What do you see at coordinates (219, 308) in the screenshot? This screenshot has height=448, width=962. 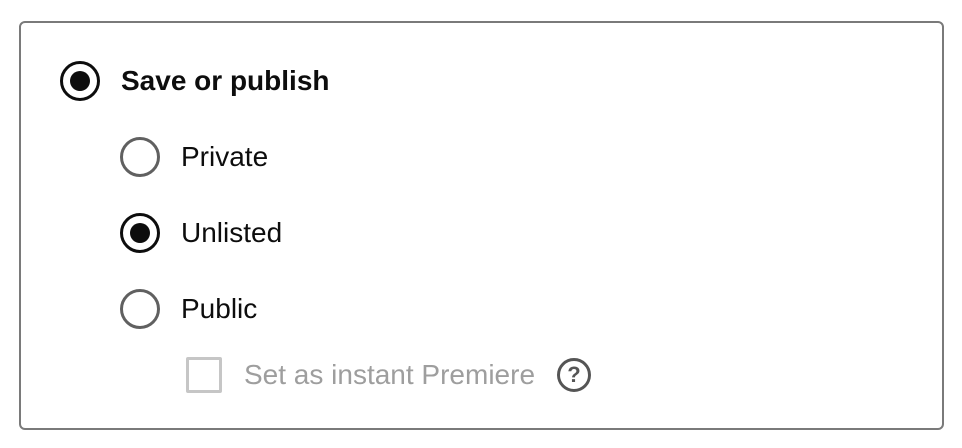 I see `public-label: Public` at bounding box center [219, 308].